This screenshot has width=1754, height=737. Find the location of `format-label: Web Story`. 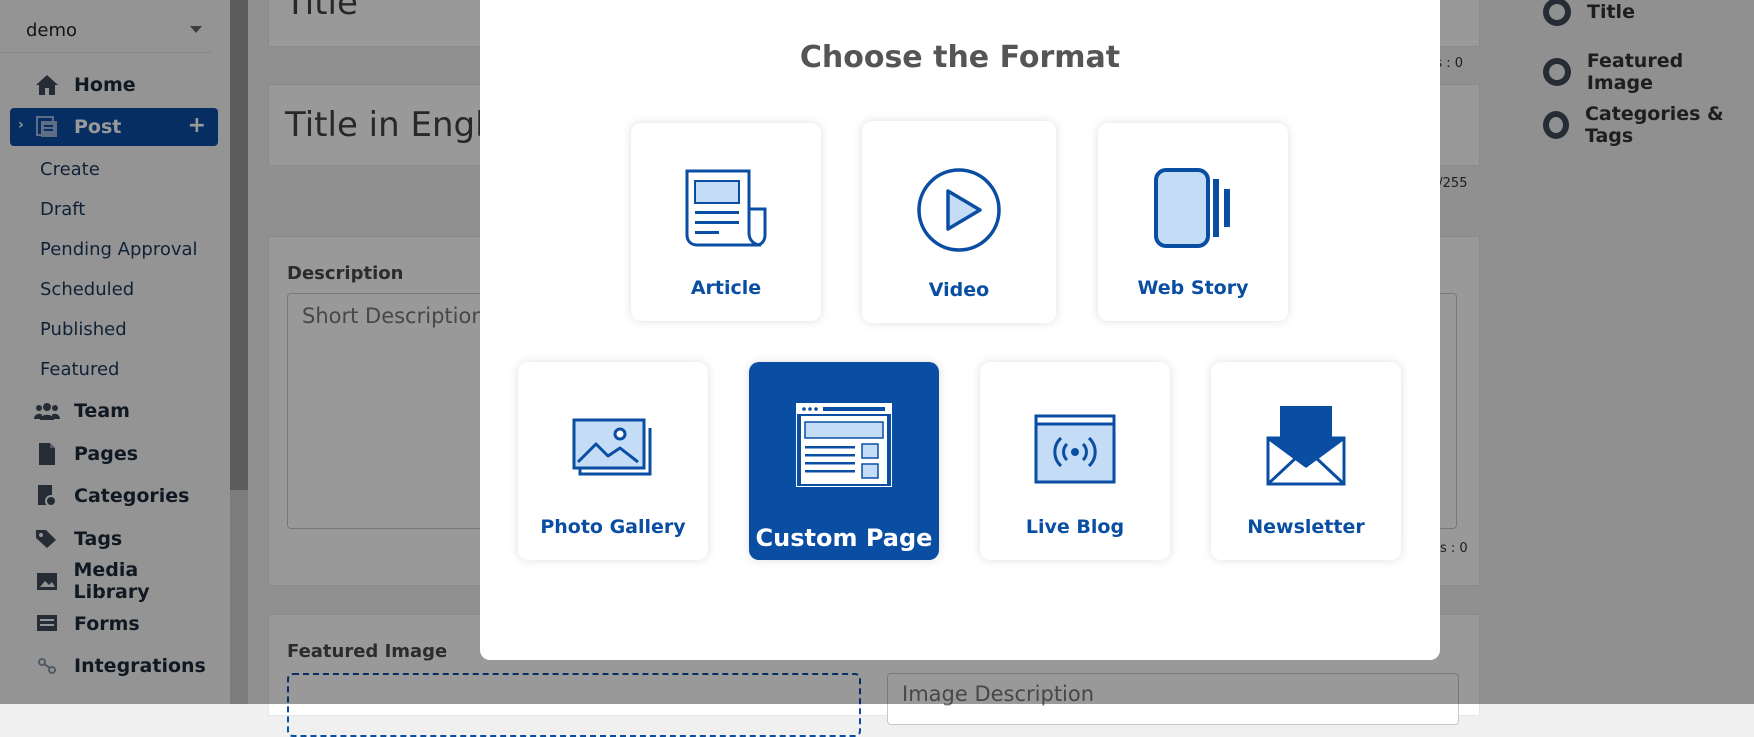

format-label: Web Story is located at coordinates (1193, 288).